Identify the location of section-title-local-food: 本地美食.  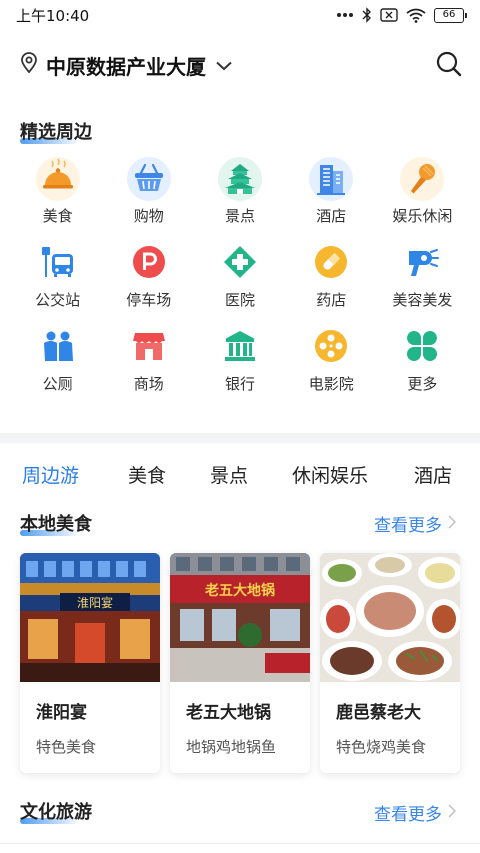
(56, 524).